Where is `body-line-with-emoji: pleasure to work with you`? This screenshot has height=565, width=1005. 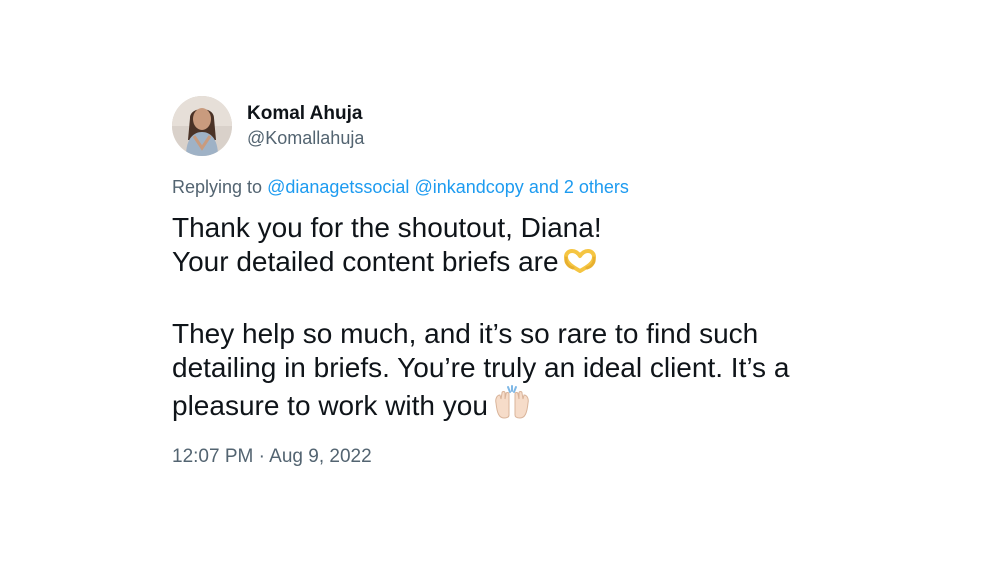 body-line-with-emoji: pleasure to work with you is located at coordinates (522, 406).